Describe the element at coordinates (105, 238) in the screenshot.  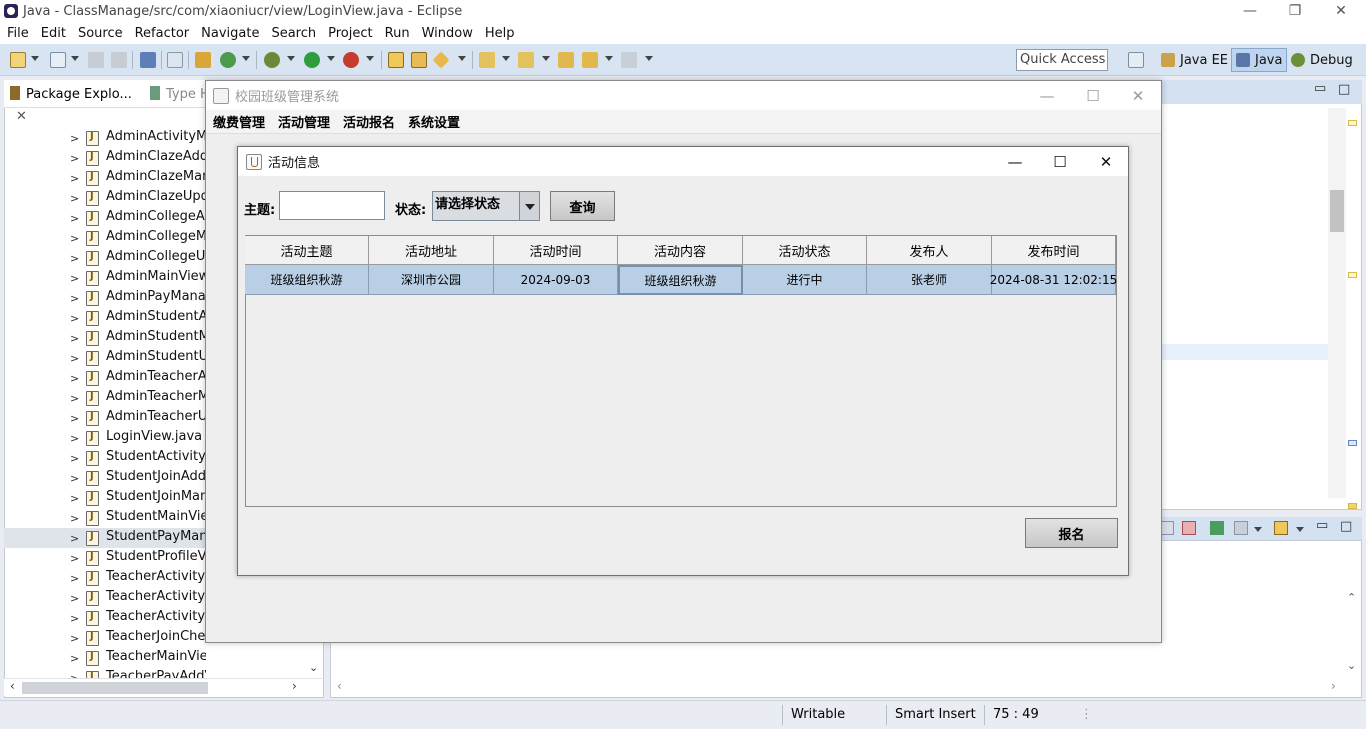
I see `tree-item: > AdminCollegeMa` at that location.